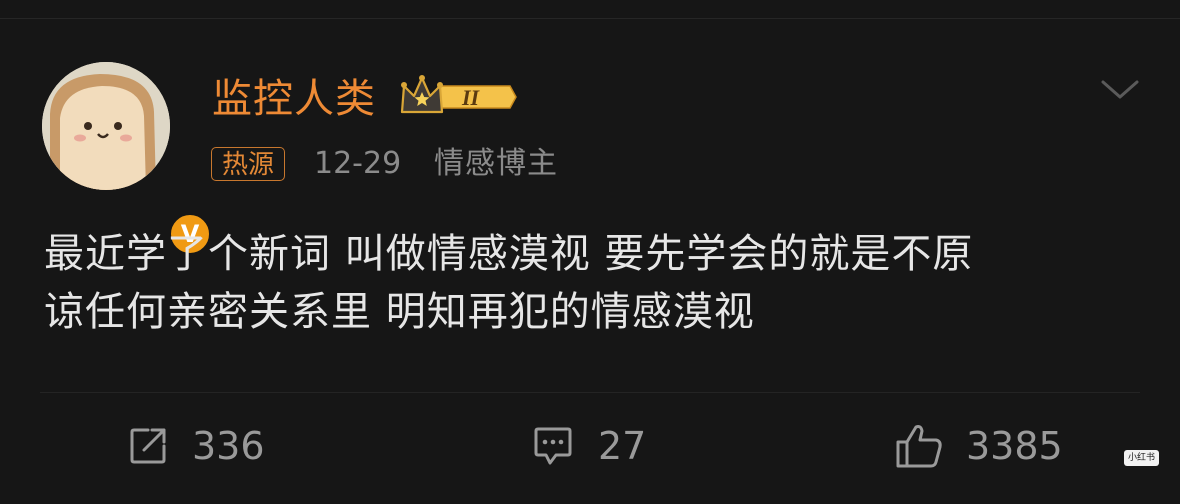 Image resolution: width=1180 pixels, height=504 pixels. I want to click on like-button: 3385, so click(978, 446).